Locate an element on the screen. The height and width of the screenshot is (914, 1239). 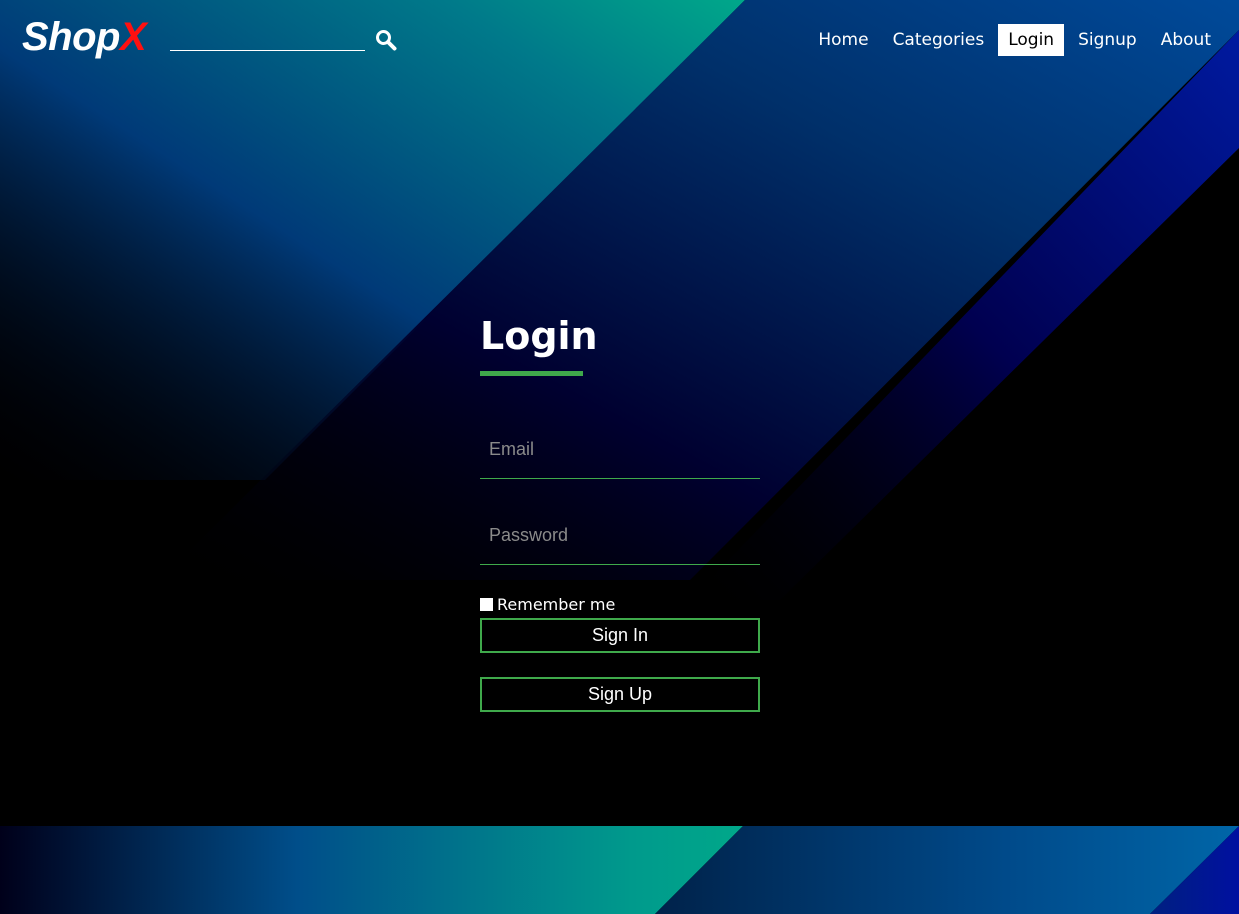
remember-me-checkbox is located at coordinates (486, 604).